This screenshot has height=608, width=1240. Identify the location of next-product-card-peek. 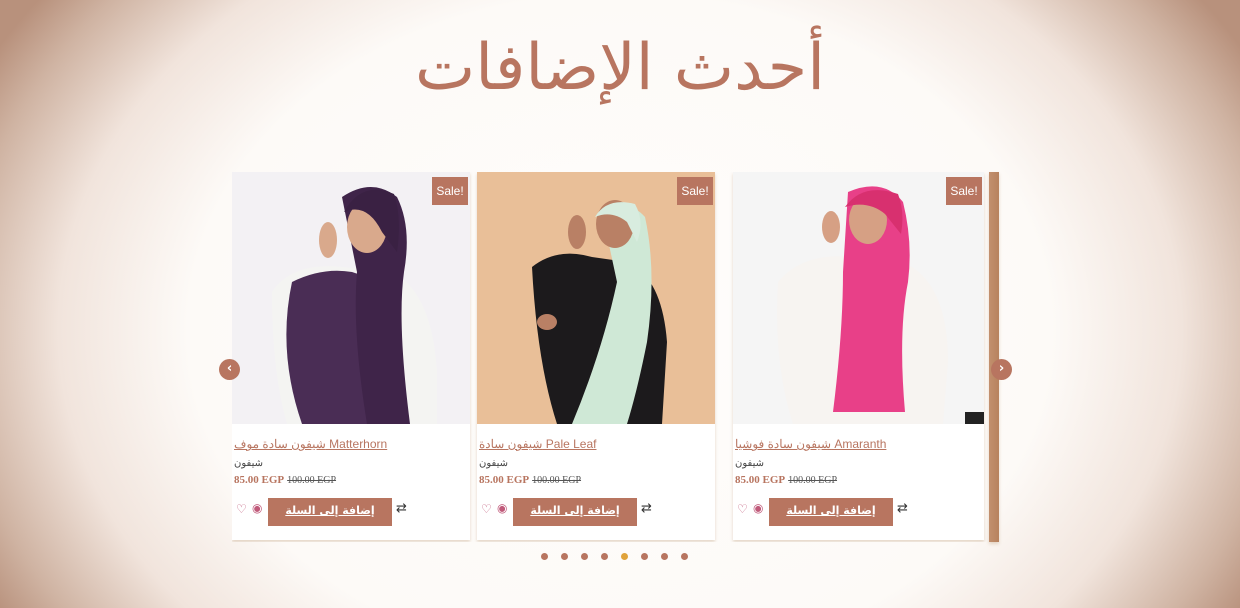
(994, 357).